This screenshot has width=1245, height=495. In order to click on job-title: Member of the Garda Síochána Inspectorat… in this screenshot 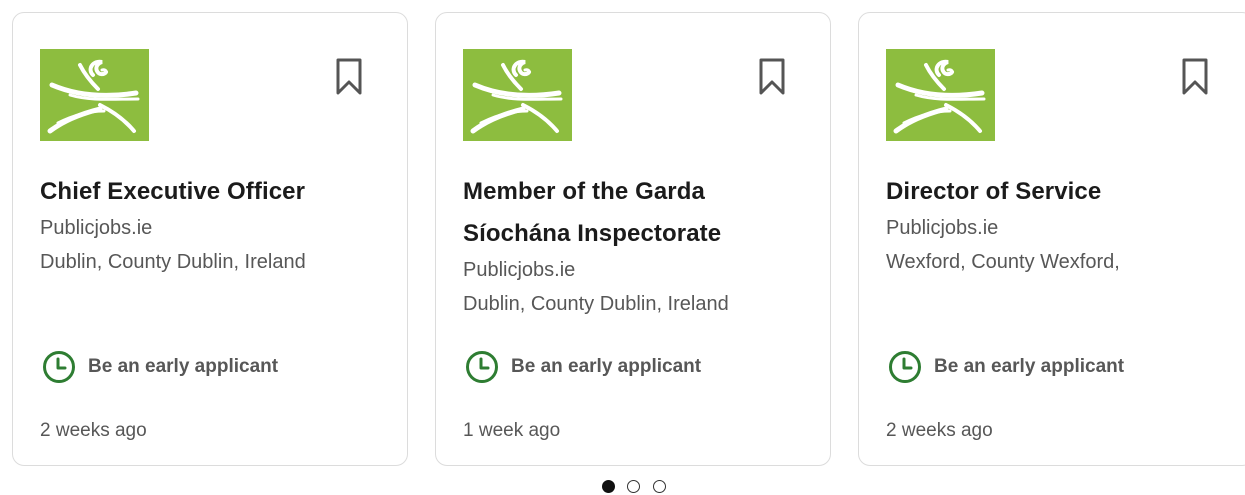, I will do `click(635, 213)`.